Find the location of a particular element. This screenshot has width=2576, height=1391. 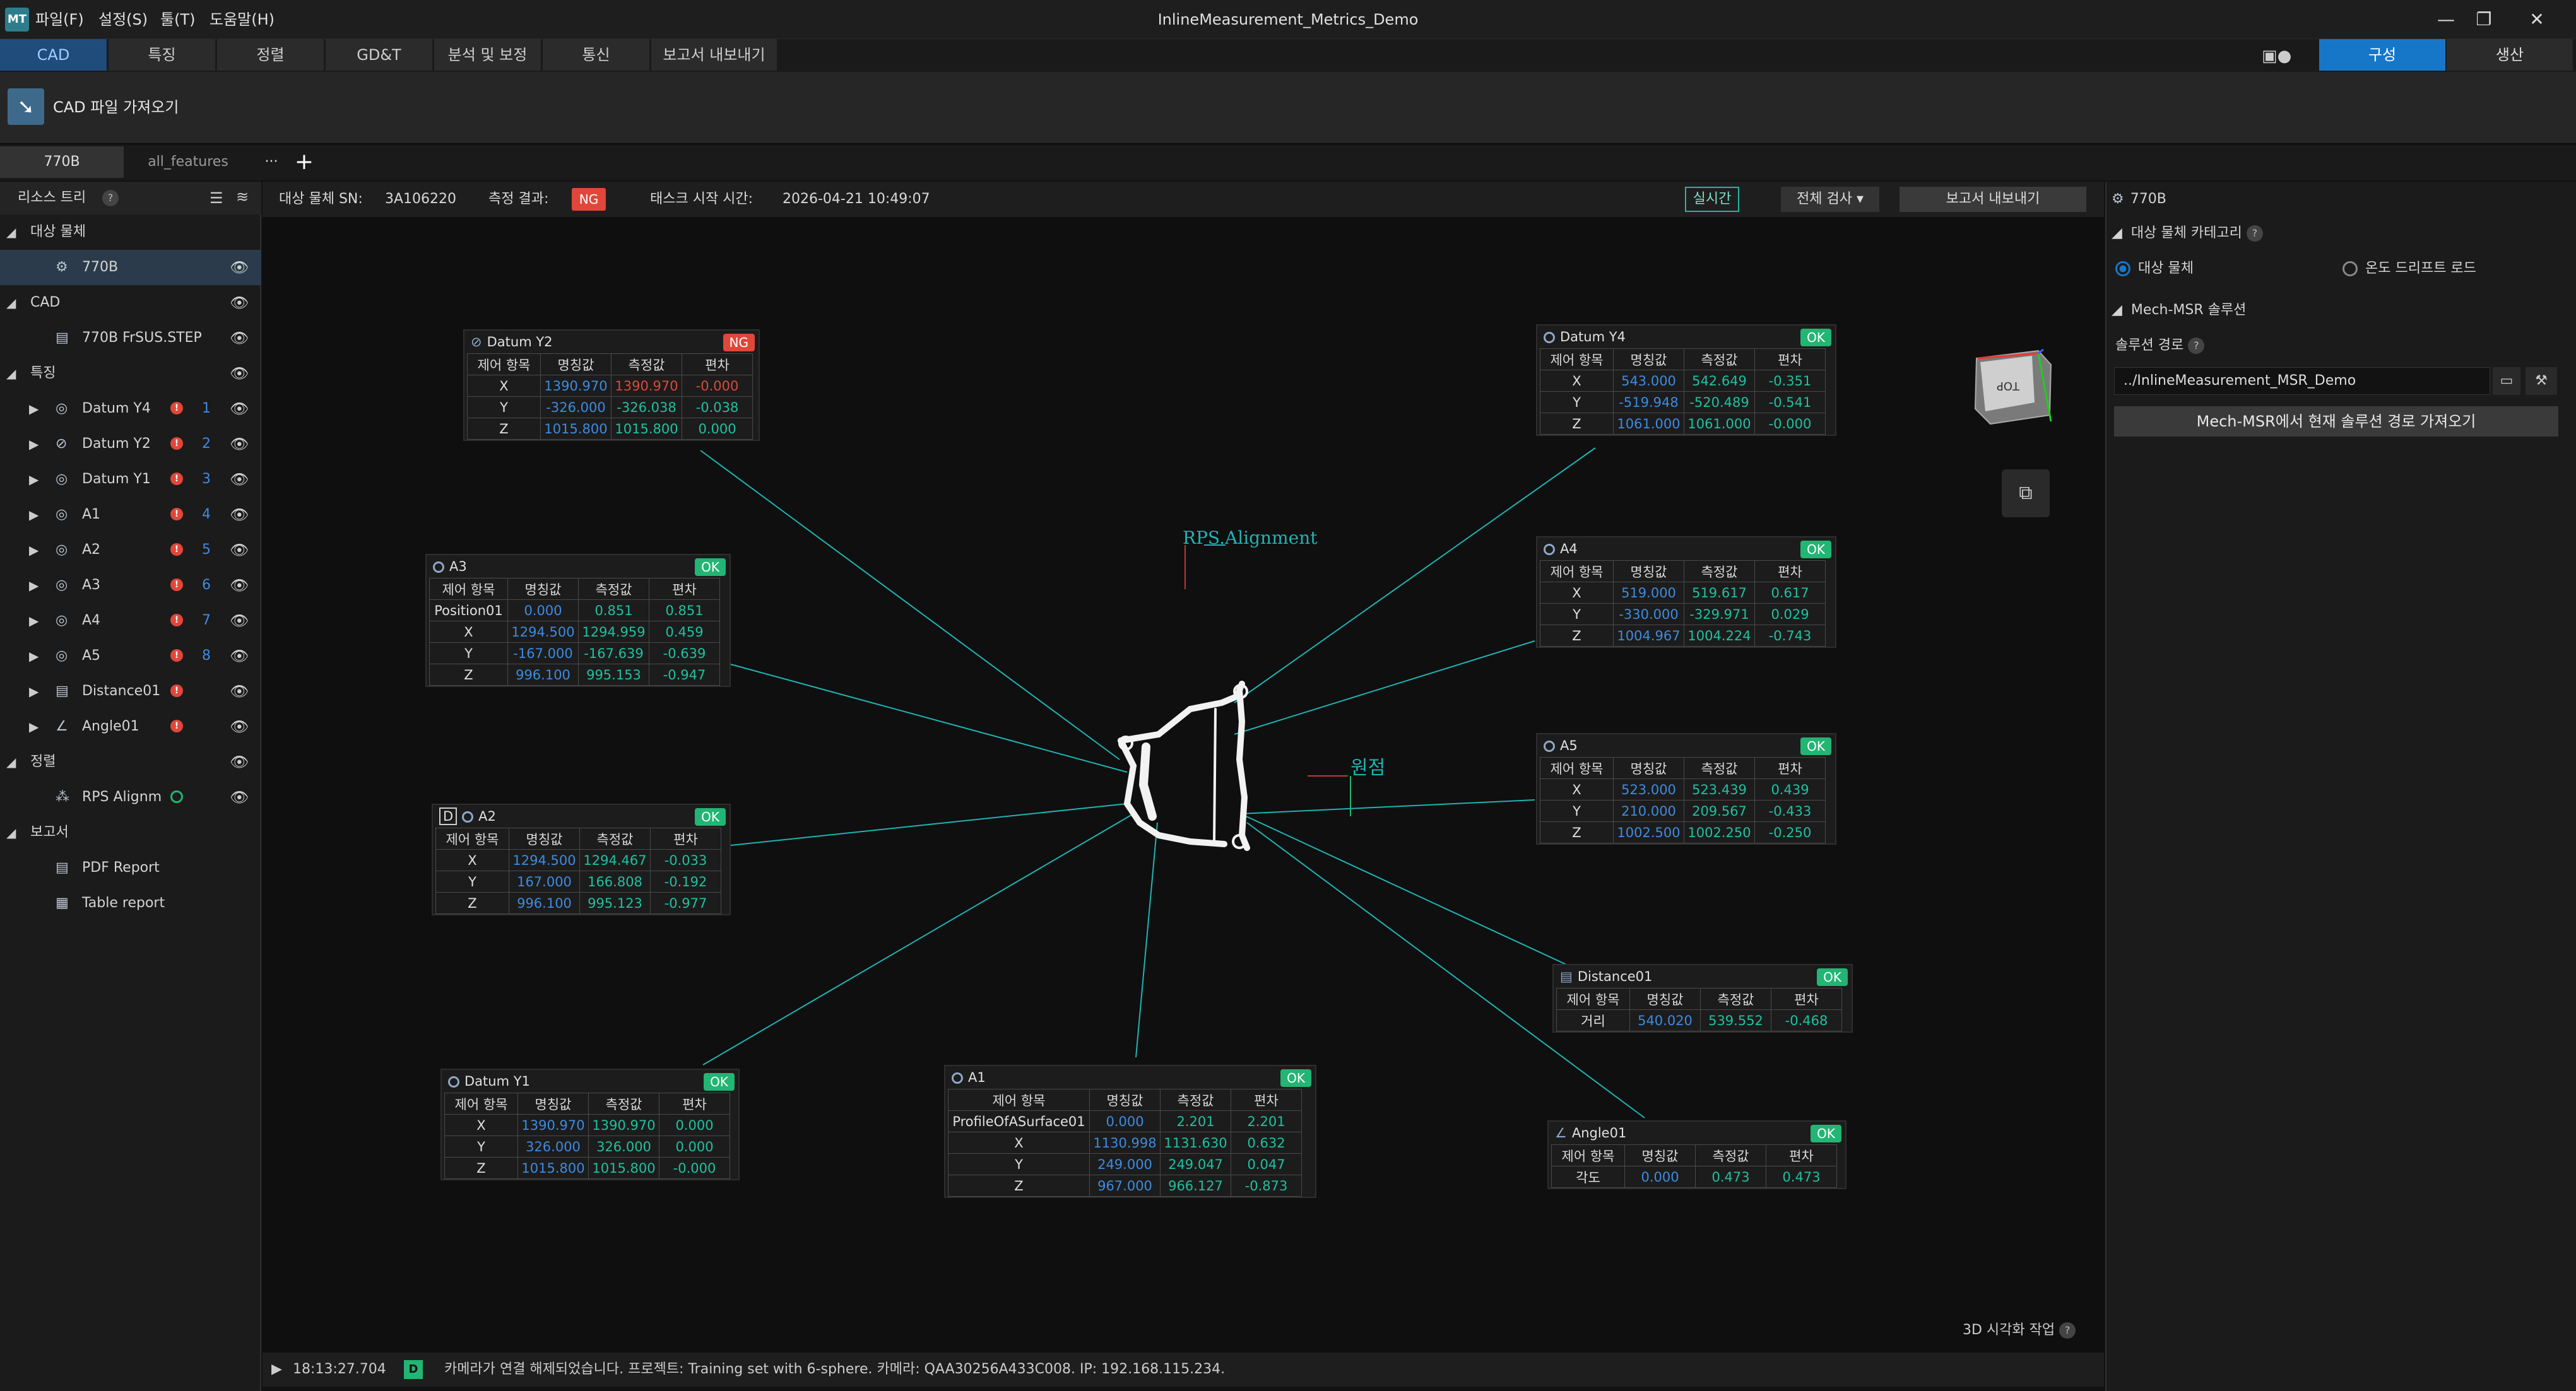

close-button: ✕ is located at coordinates (2537, 19).